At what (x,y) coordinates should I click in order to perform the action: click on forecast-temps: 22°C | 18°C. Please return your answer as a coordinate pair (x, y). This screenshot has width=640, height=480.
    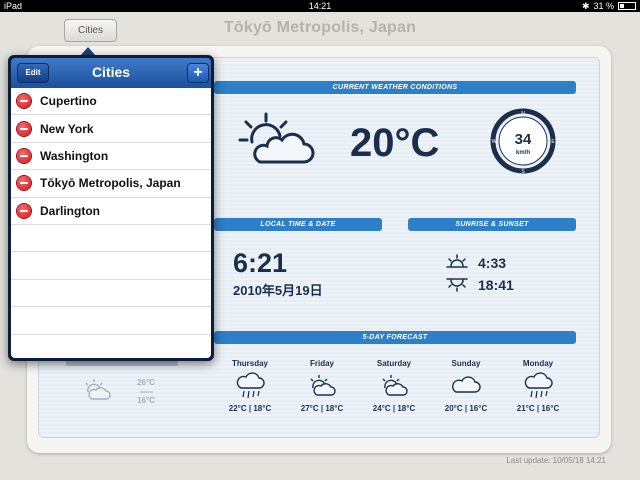
    Looking at the image, I should click on (250, 408).